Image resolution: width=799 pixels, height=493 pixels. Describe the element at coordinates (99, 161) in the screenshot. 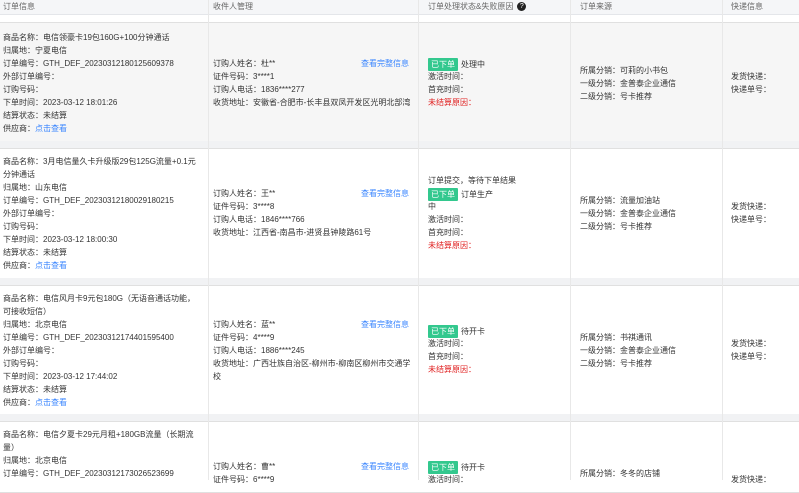

I see `product-name: 商品名称：3月电信量久卡升级版29包125G流量+0.1元` at that location.